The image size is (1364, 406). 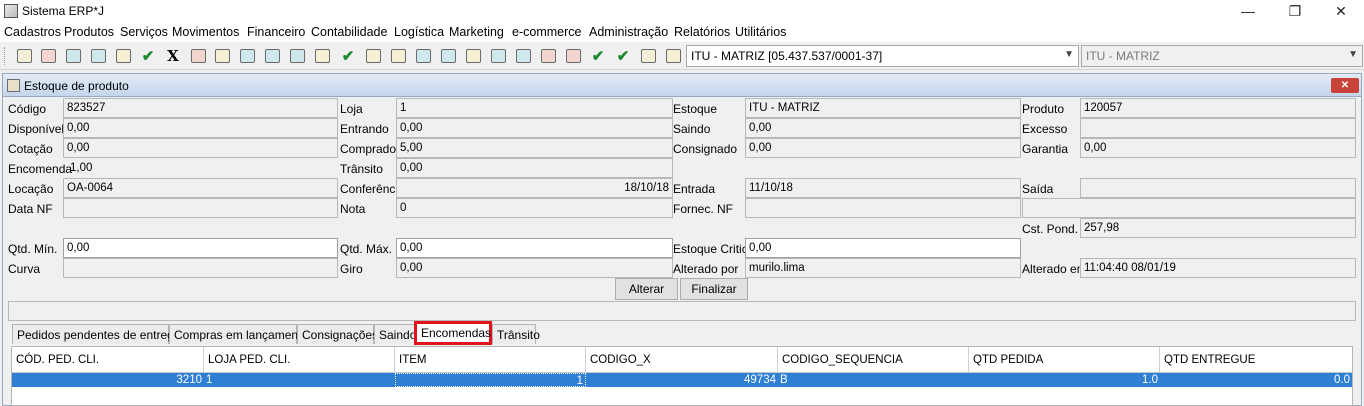 What do you see at coordinates (516, 334) in the screenshot?
I see `tab-transito: Trânsito` at bounding box center [516, 334].